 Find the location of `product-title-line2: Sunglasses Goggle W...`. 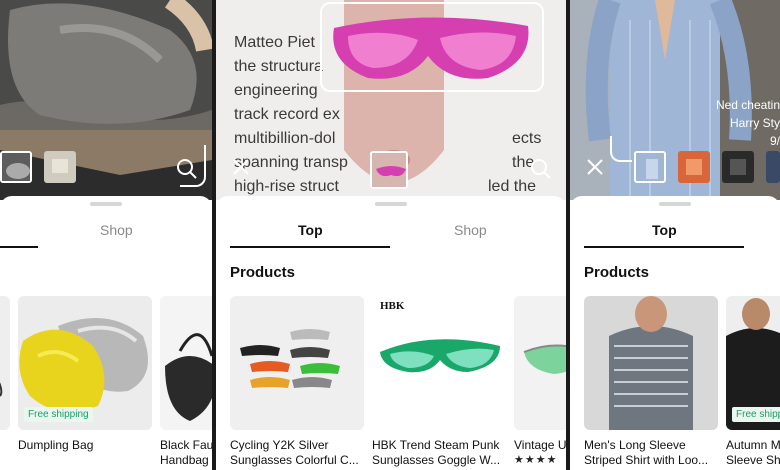

product-title-line2: Sunglasses Goggle W... is located at coordinates (436, 460).